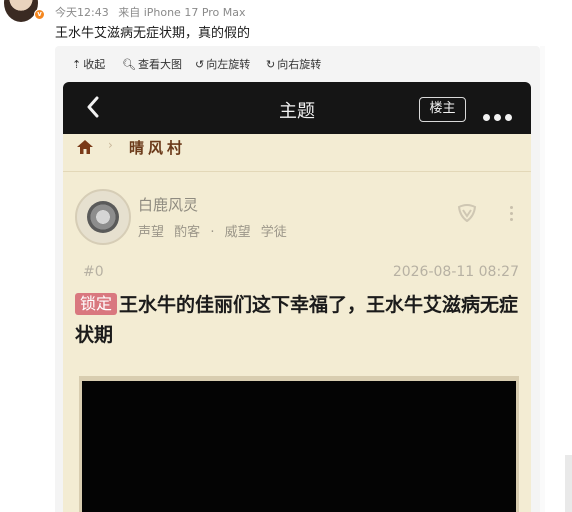  Describe the element at coordinates (129, 64) in the screenshot. I see `magnify-icon: 🔍︎` at that location.